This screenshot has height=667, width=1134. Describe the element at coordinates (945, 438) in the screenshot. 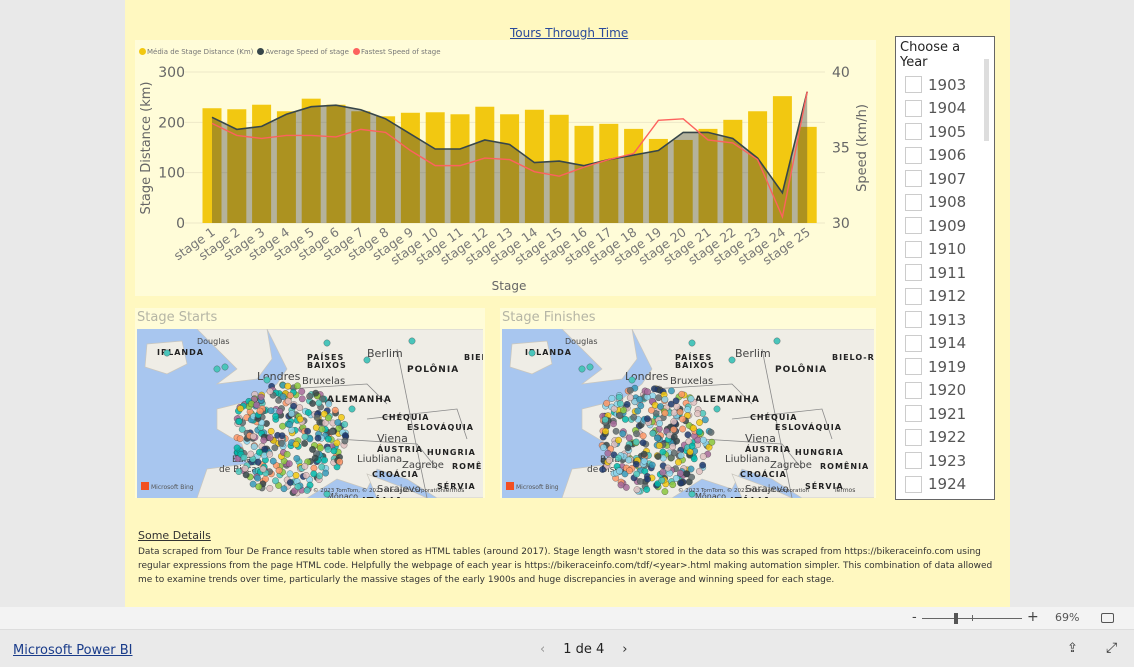

I see `year-option: 1922` at that location.